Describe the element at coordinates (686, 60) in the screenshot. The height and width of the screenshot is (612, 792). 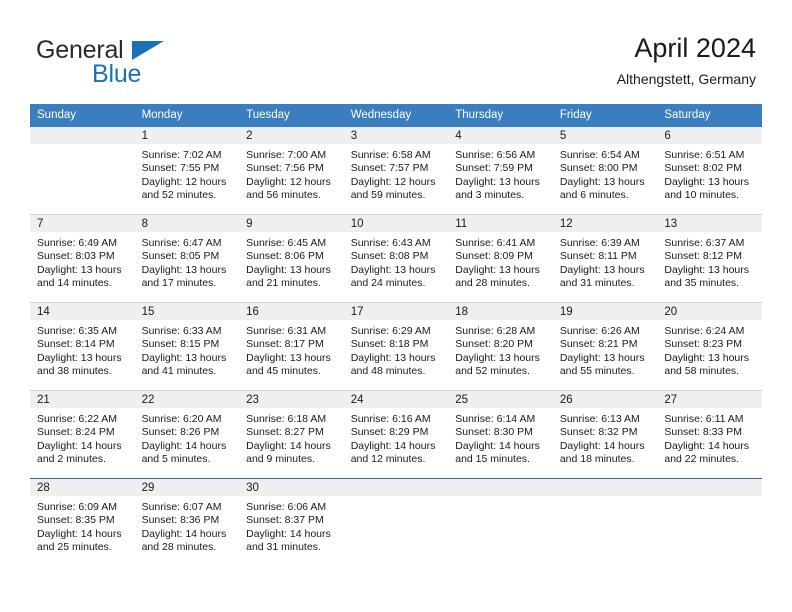
I see `title-block: April 2024 Althengstett, Germany` at that location.